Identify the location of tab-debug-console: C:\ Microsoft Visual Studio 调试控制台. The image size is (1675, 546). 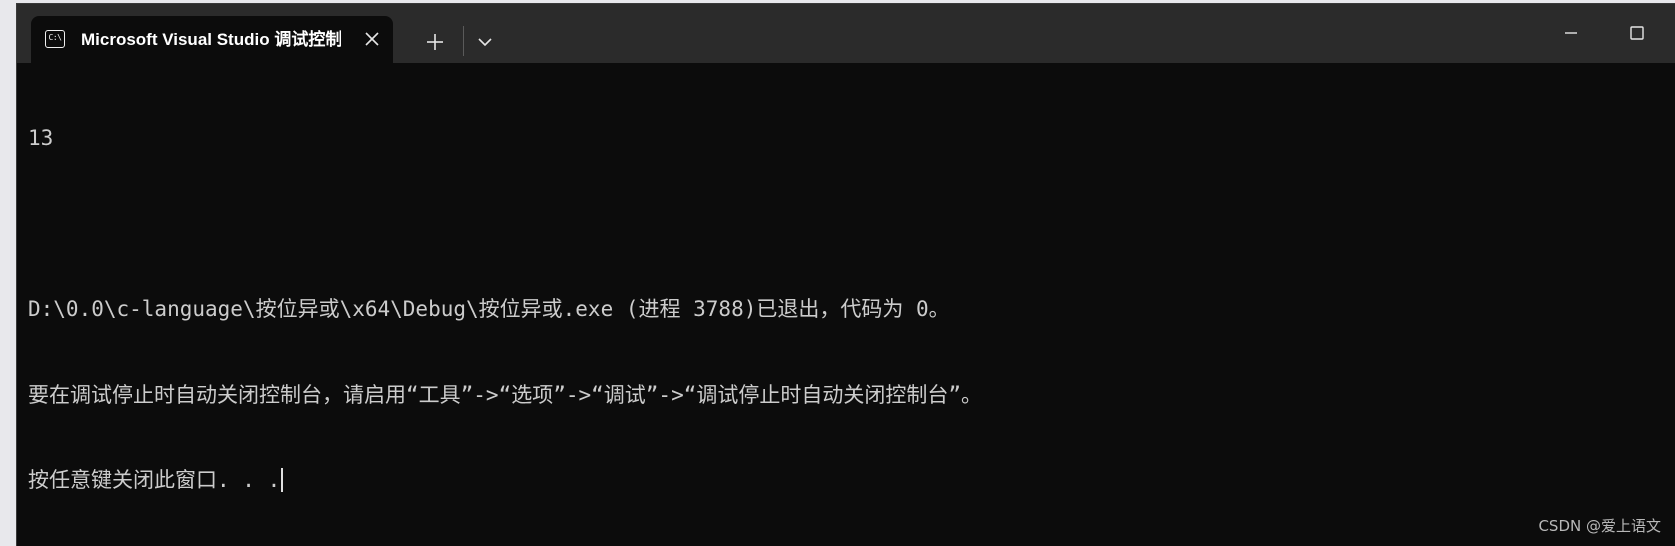
(212, 39).